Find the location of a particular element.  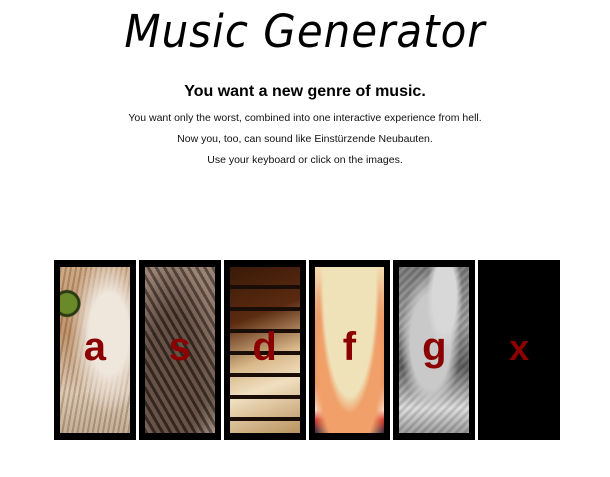

sound-key-x: x is located at coordinates (519, 350).